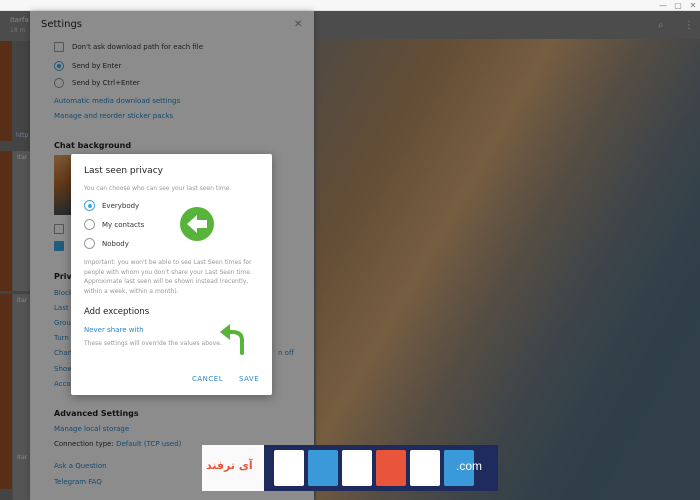  I want to click on option-label: Everybody, so click(121, 205).